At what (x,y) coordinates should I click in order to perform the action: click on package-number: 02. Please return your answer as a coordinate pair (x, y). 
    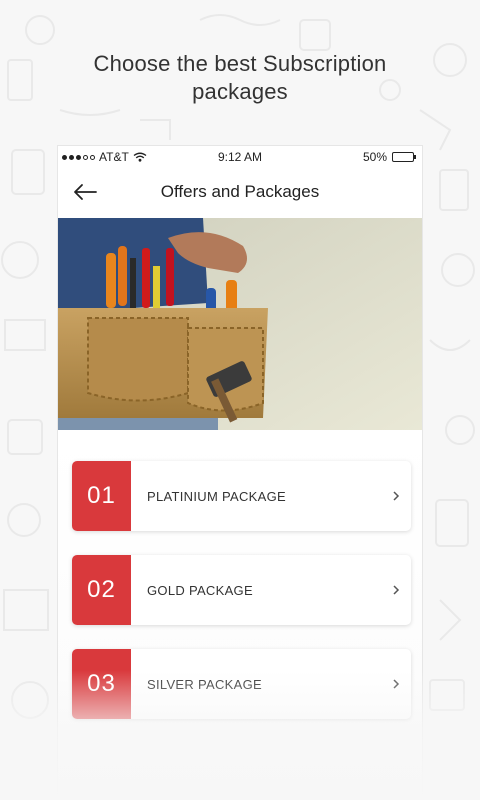
    Looking at the image, I should click on (101, 590).